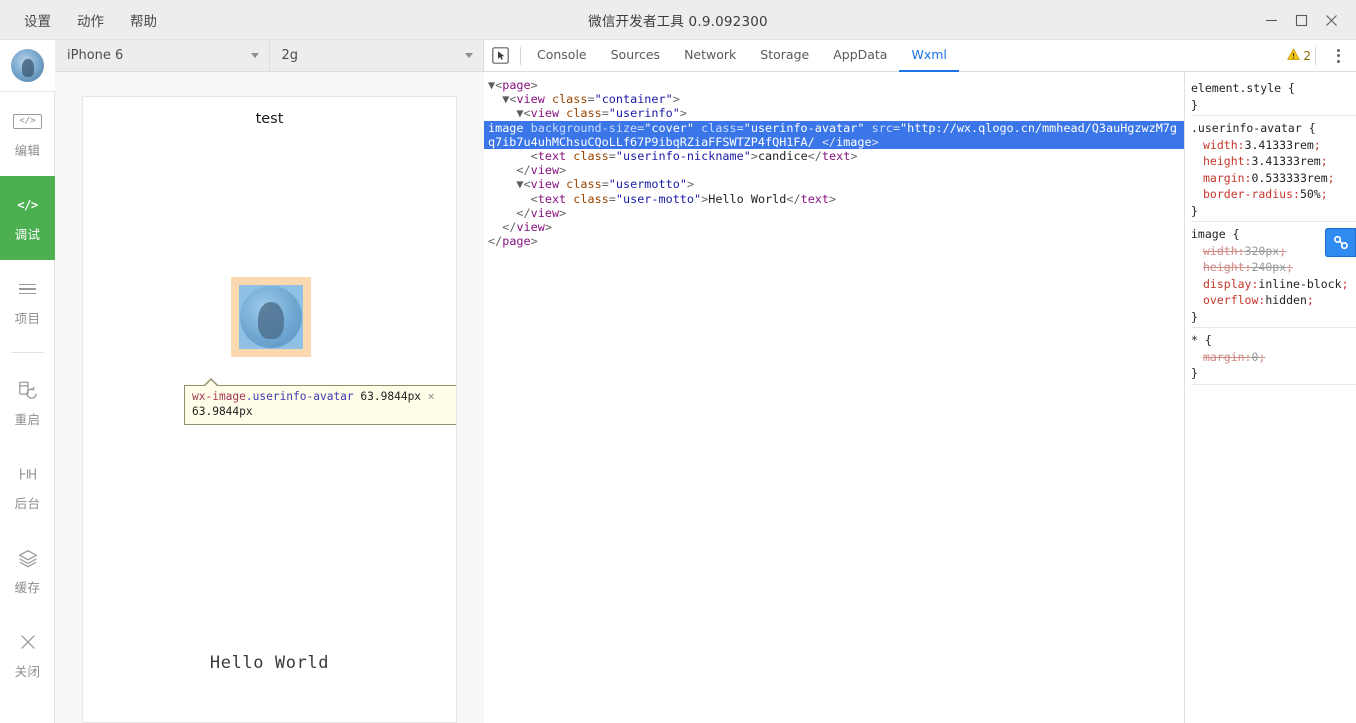 This screenshot has height=723, width=1356. I want to click on style-prop: display:inline-block;, so click(1273, 284).